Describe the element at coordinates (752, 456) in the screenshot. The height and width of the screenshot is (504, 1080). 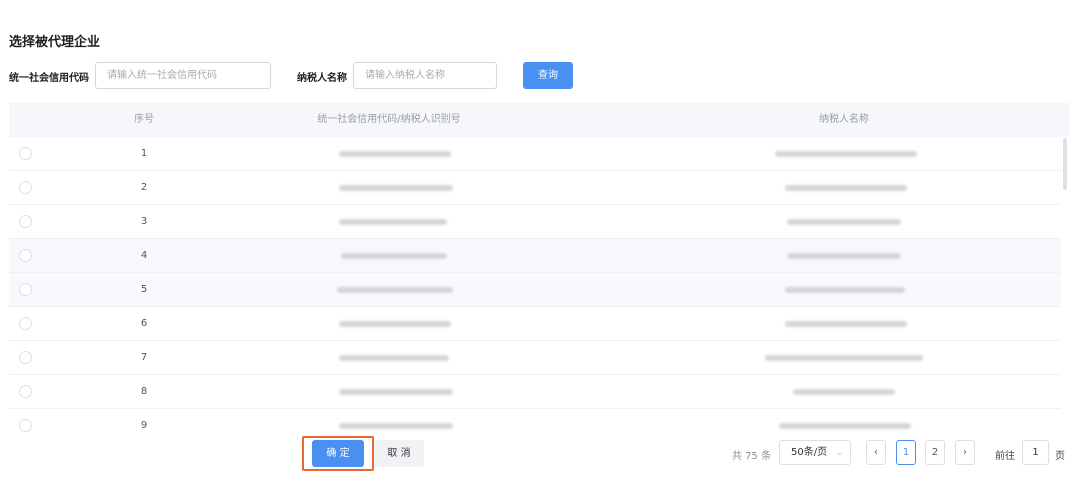
I see `pagination-total: 共 75 条` at that location.